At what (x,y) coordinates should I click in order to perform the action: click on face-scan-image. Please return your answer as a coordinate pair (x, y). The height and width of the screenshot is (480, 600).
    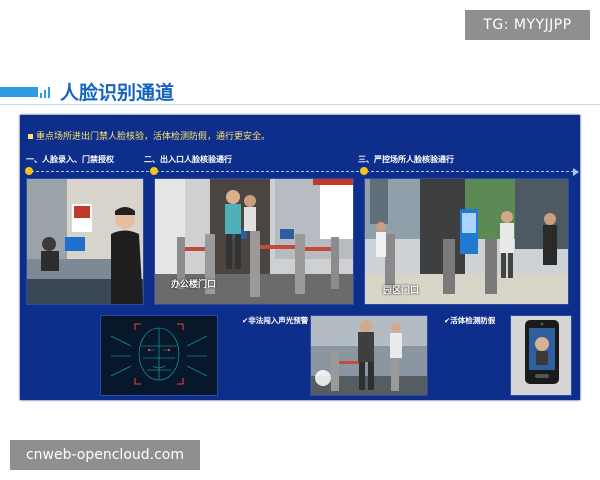
    Looking at the image, I should click on (159, 355).